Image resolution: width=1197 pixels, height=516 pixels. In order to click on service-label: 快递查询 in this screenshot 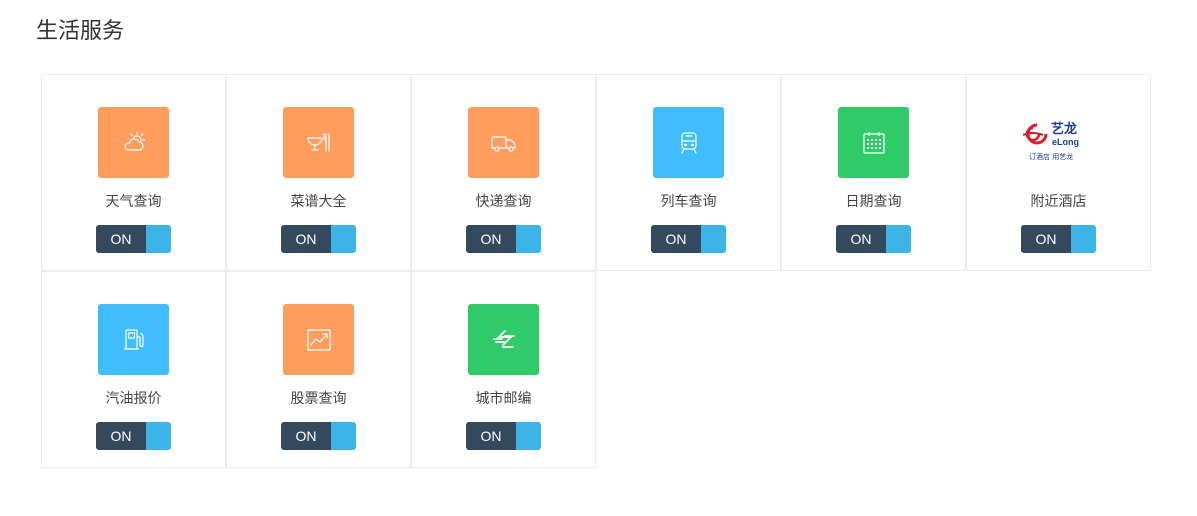, I will do `click(503, 202)`.